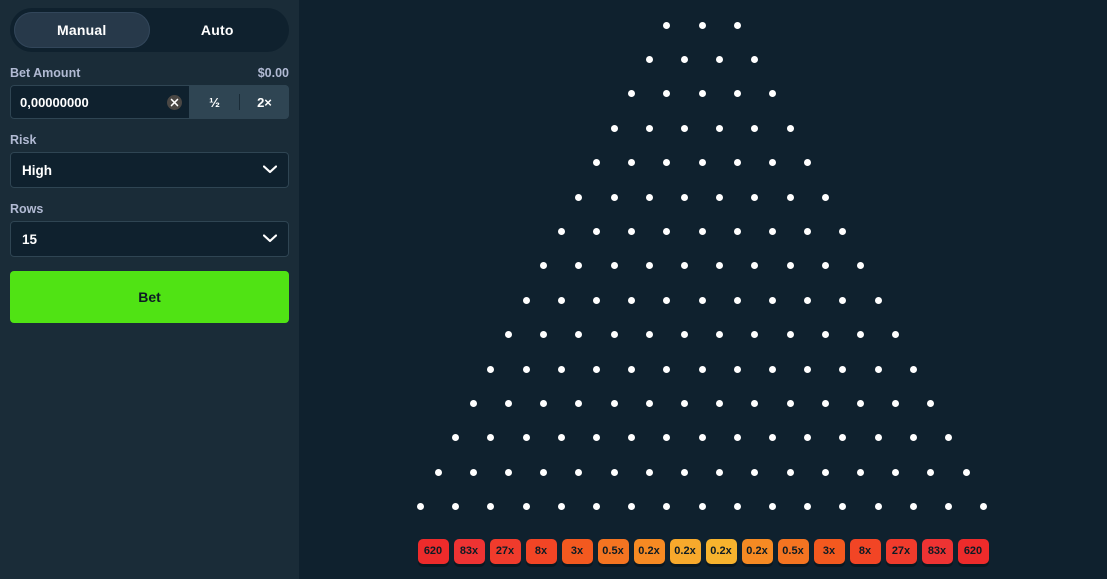  What do you see at coordinates (264, 102) in the screenshot?
I see `bet-double-button: 2×` at bounding box center [264, 102].